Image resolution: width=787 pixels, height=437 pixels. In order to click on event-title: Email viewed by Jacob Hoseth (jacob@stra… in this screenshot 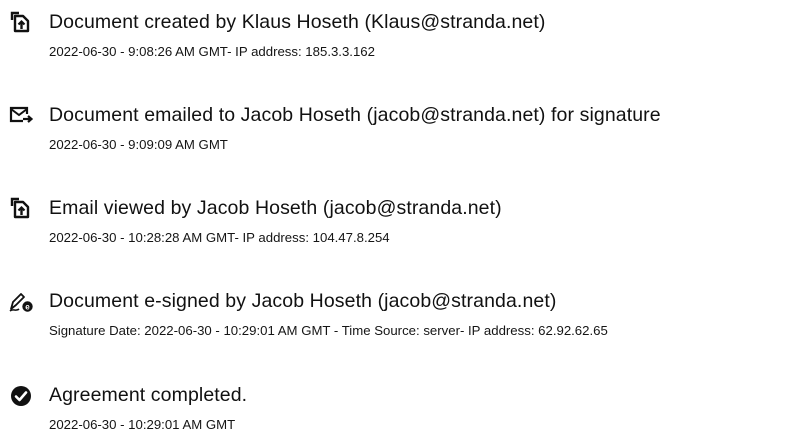, I will do `click(275, 208)`.